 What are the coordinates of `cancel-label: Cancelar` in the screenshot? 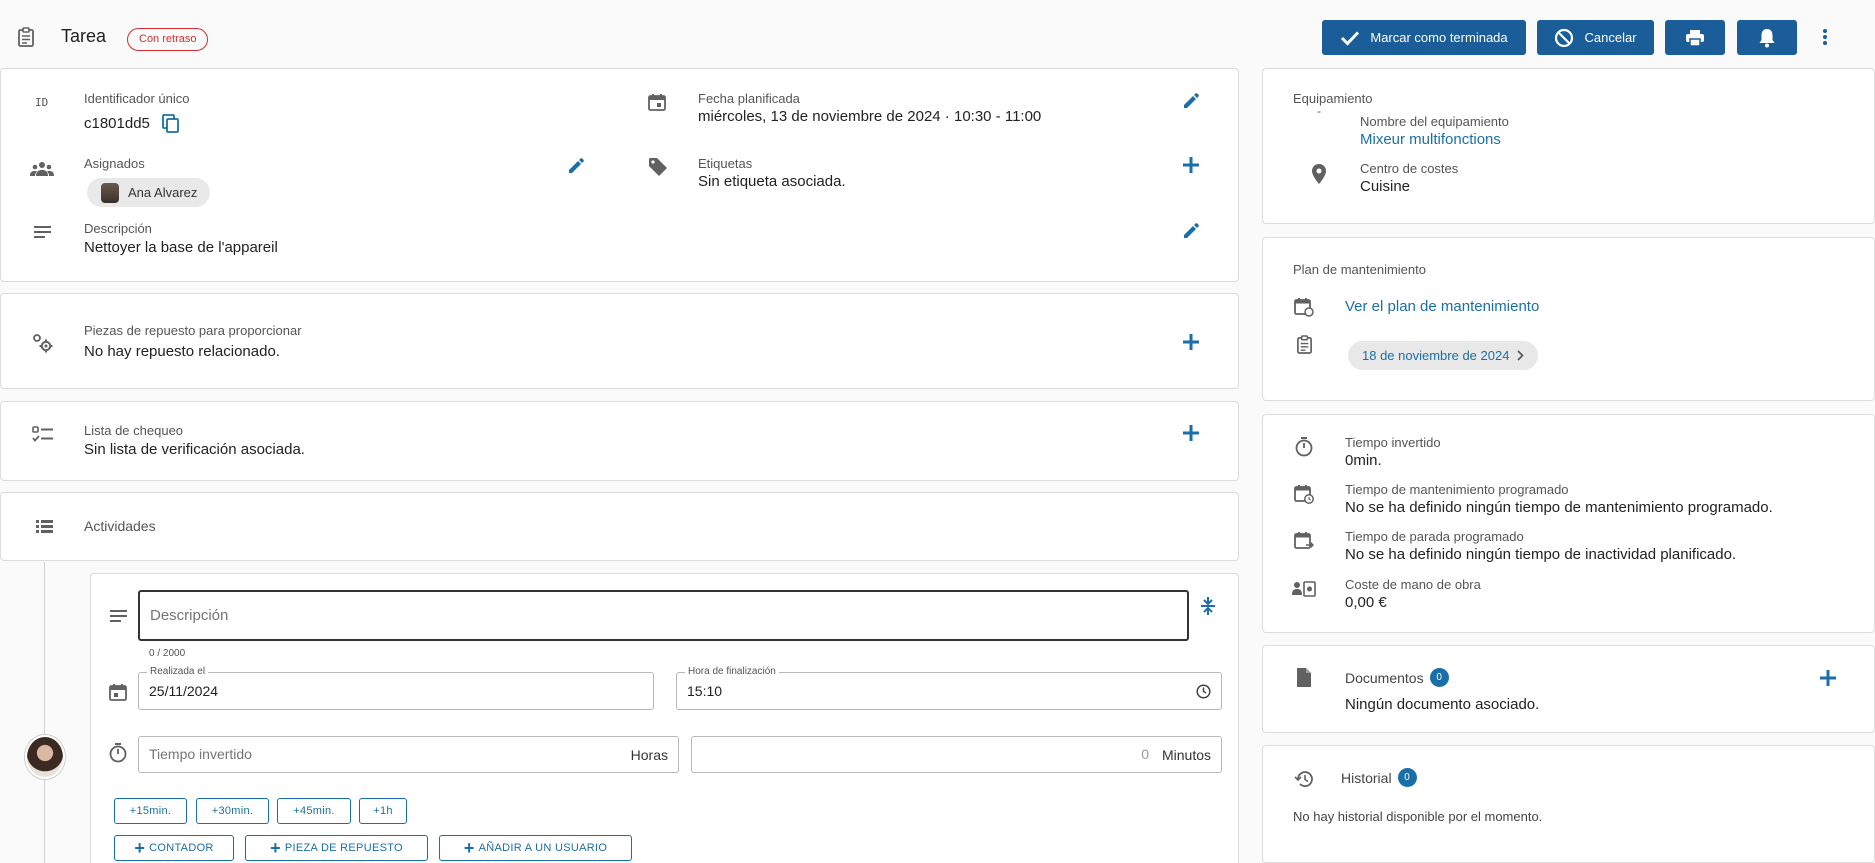 It's located at (1610, 37).